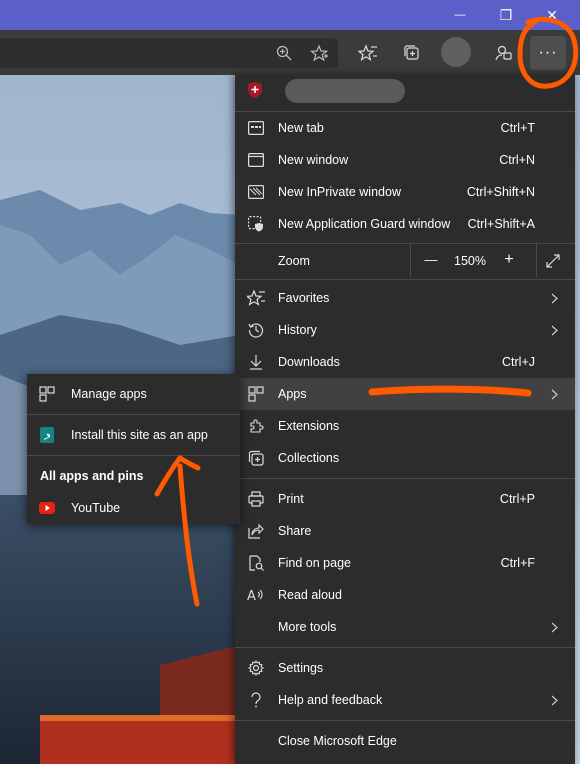  I want to click on menu-item-label: Favorites, so click(304, 298).